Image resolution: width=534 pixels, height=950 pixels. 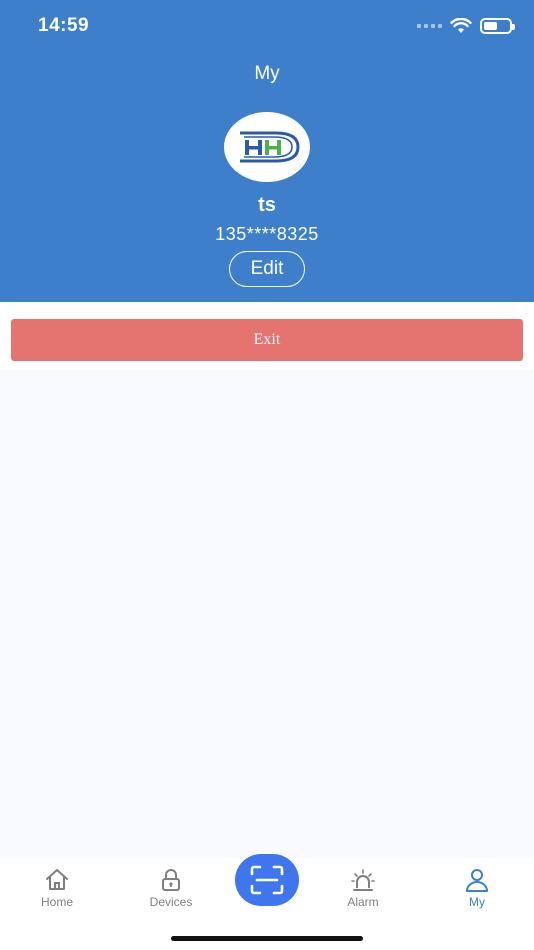 What do you see at coordinates (477, 880) in the screenshot?
I see `user-icon` at bounding box center [477, 880].